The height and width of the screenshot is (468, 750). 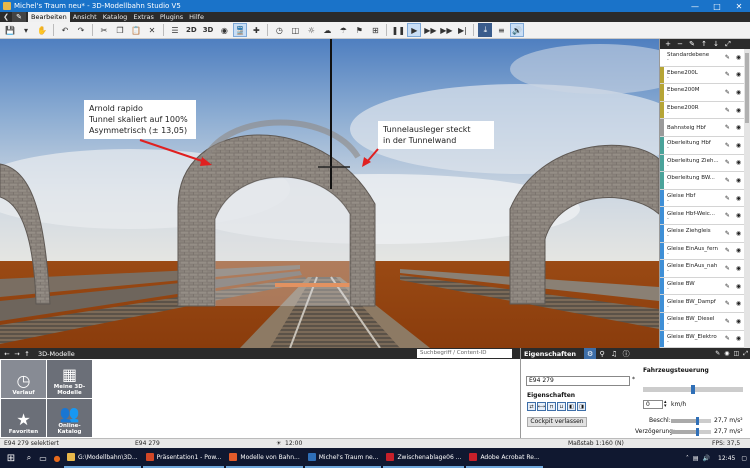 I want to click on search-icon: ⌕, so click(x=29, y=458).